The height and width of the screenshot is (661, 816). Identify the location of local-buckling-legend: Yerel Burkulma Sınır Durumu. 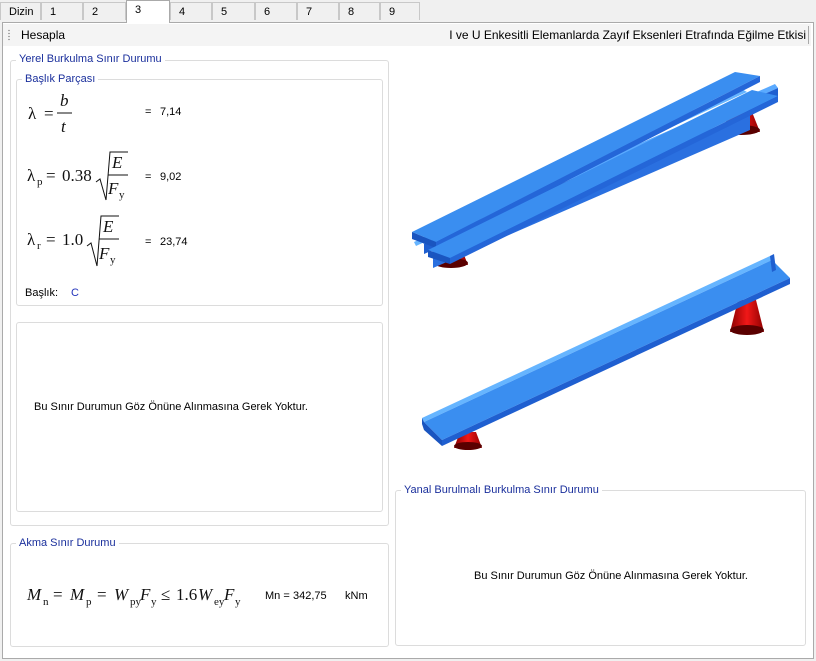
(90, 59).